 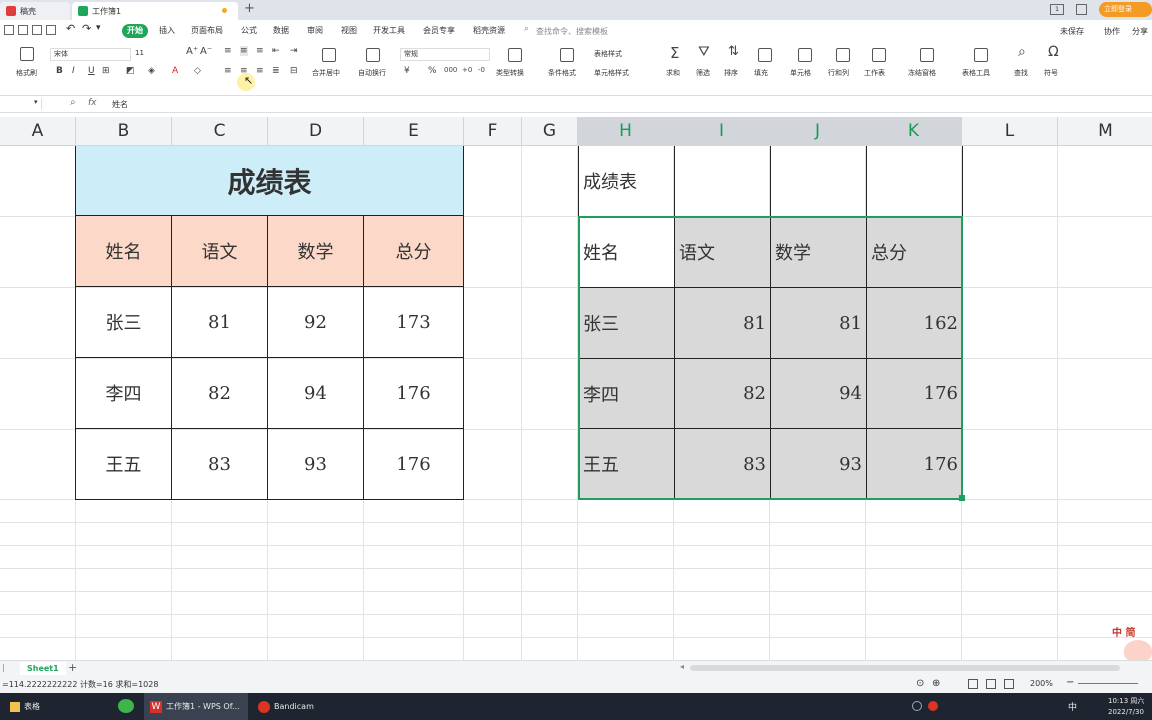 What do you see at coordinates (981, 55) in the screenshot?
I see `table-tools-icon` at bounding box center [981, 55].